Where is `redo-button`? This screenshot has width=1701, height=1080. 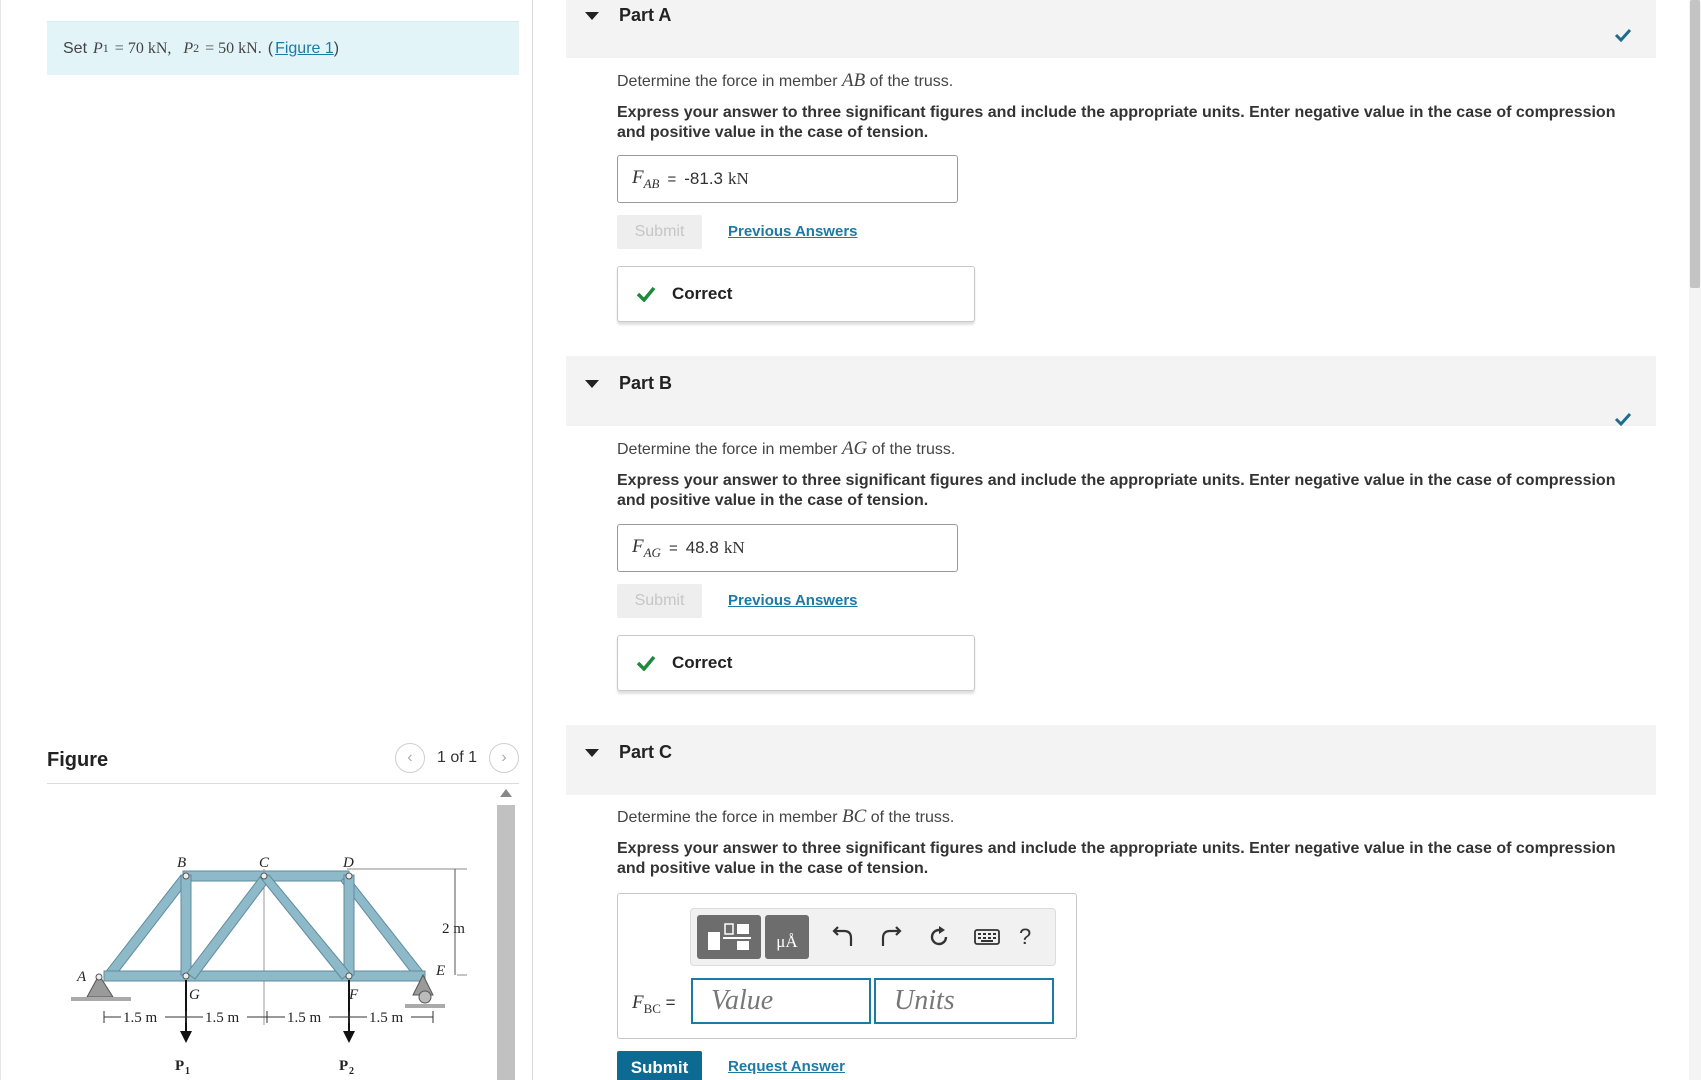
redo-button is located at coordinates (891, 937).